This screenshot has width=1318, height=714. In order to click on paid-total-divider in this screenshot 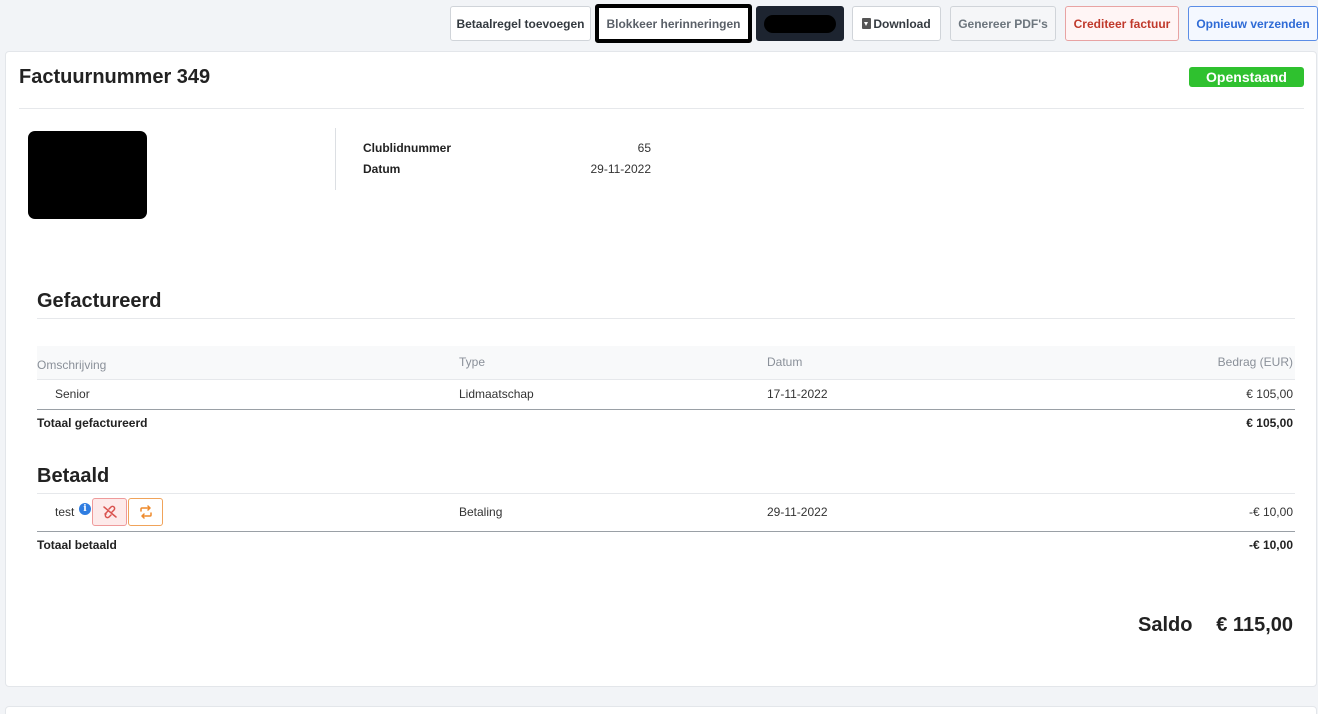, I will do `click(666, 531)`.